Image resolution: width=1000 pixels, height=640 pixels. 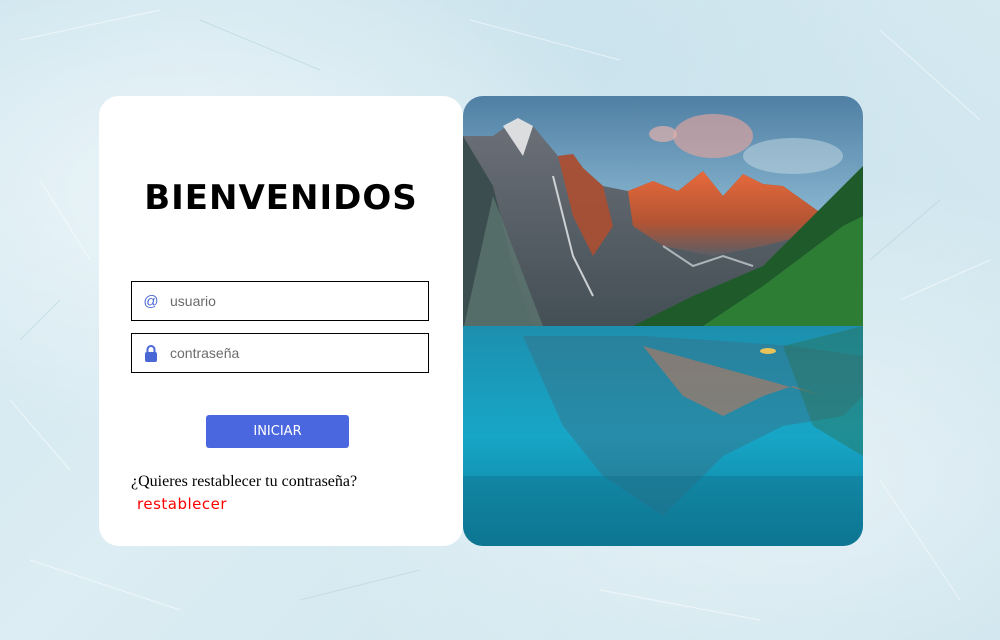 What do you see at coordinates (182, 504) in the screenshot?
I see `reset-password-link: restablecer` at bounding box center [182, 504].